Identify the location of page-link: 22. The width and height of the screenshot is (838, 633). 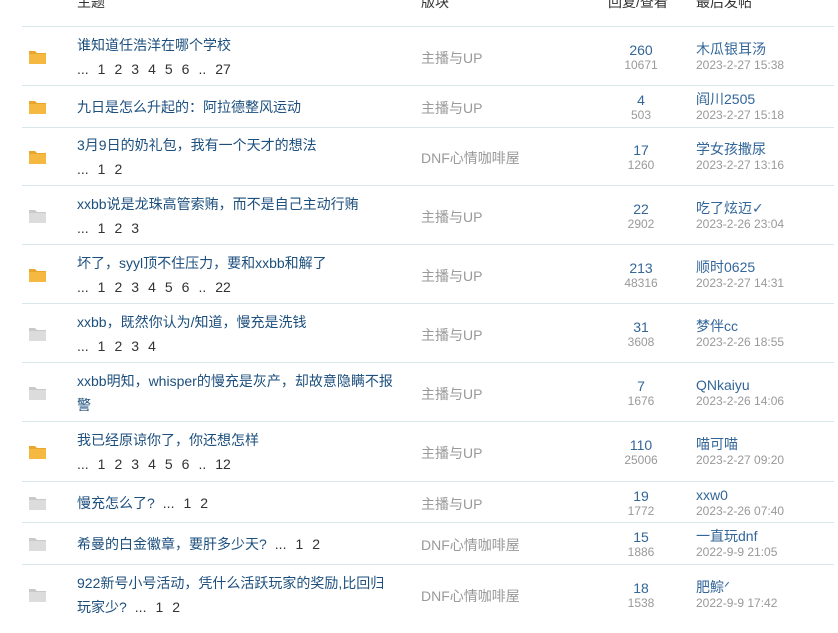
(223, 287).